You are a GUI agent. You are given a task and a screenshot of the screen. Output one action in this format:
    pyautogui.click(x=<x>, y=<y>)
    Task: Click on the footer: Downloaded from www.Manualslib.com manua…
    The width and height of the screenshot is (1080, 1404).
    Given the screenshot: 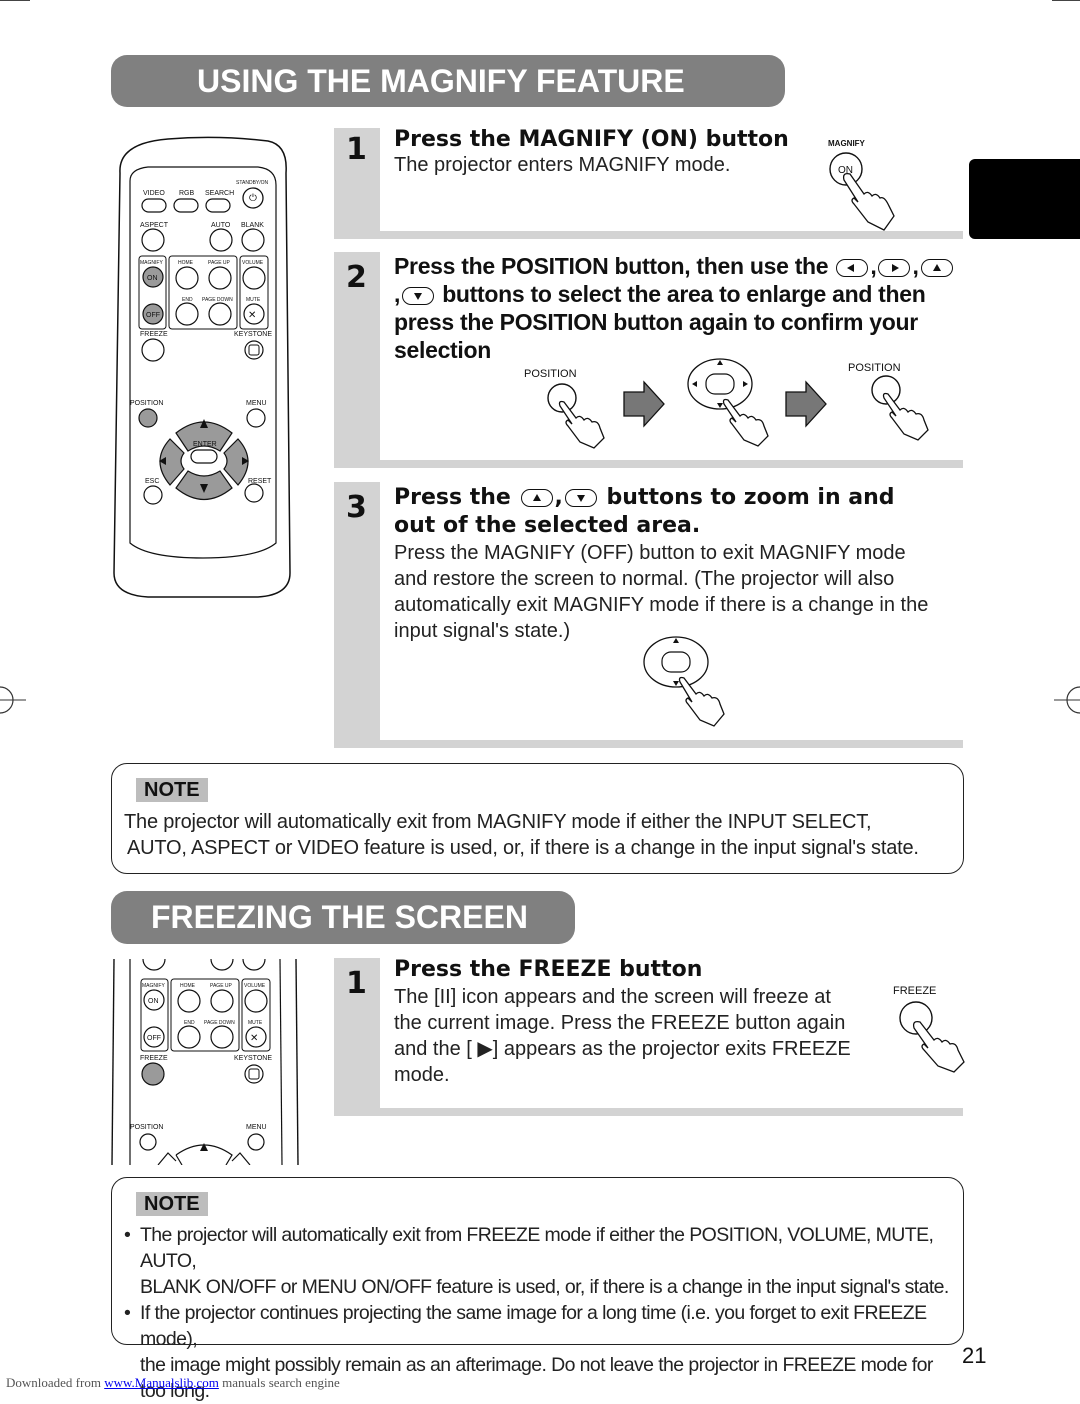 What is the action you would take?
    pyautogui.click(x=173, y=1383)
    